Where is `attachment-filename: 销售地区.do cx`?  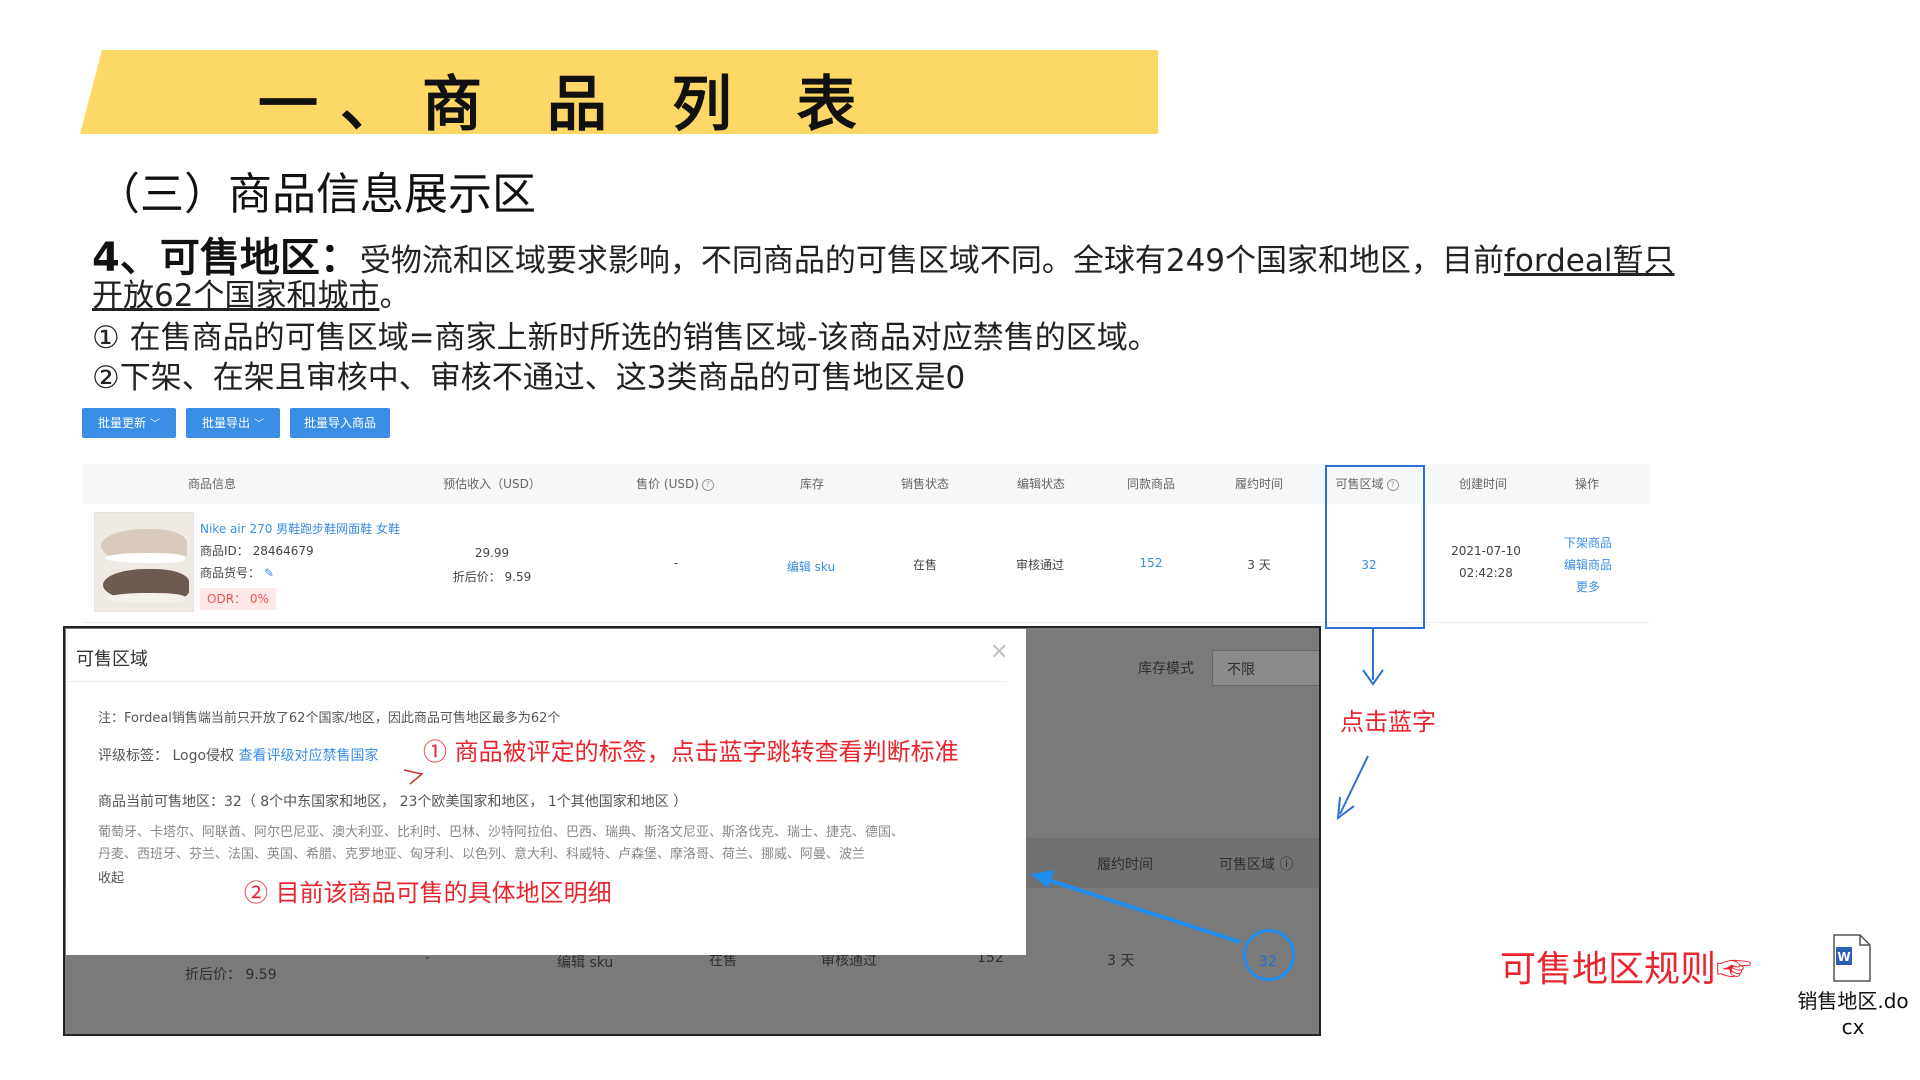 attachment-filename: 销售地区.do cx is located at coordinates (1853, 1014).